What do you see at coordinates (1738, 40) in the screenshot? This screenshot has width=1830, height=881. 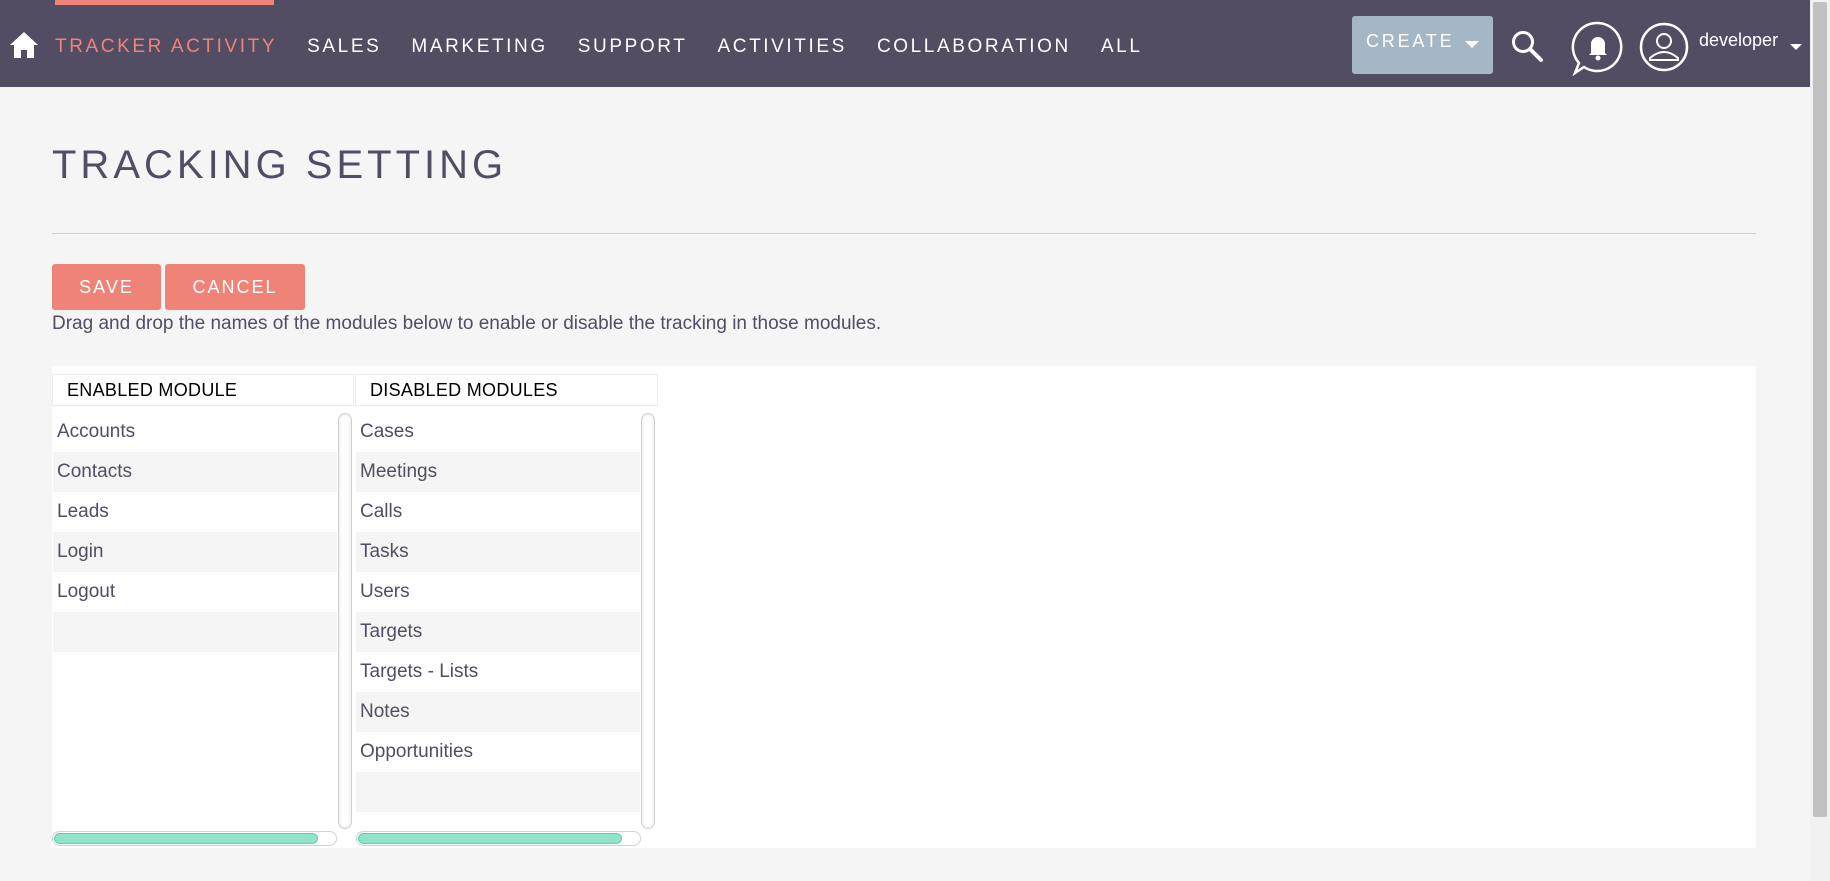 I see `user-menu: developer` at bounding box center [1738, 40].